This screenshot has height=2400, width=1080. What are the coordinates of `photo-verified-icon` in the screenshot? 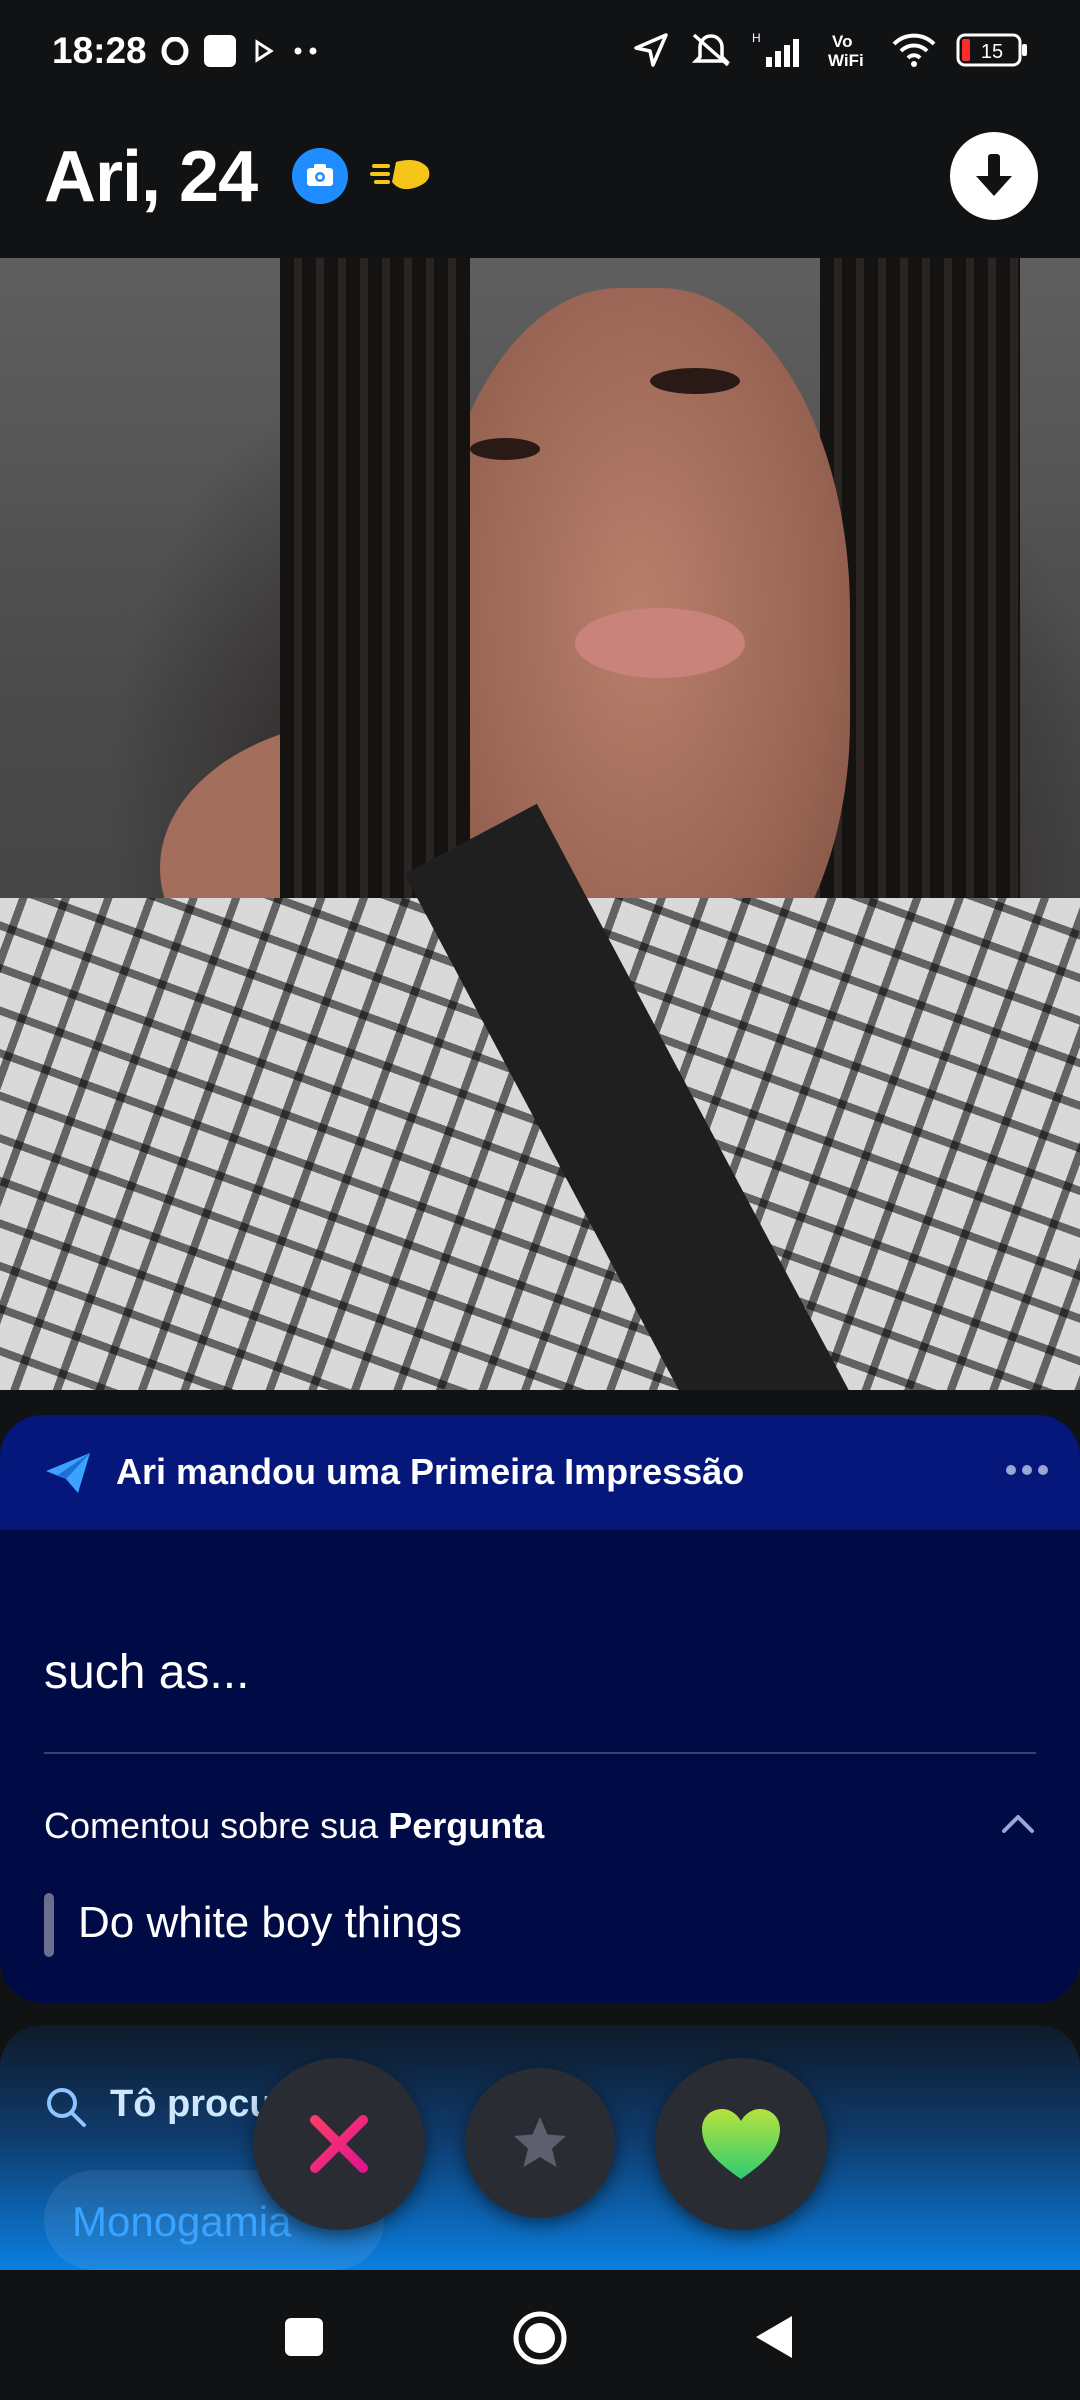 It's located at (320, 176).